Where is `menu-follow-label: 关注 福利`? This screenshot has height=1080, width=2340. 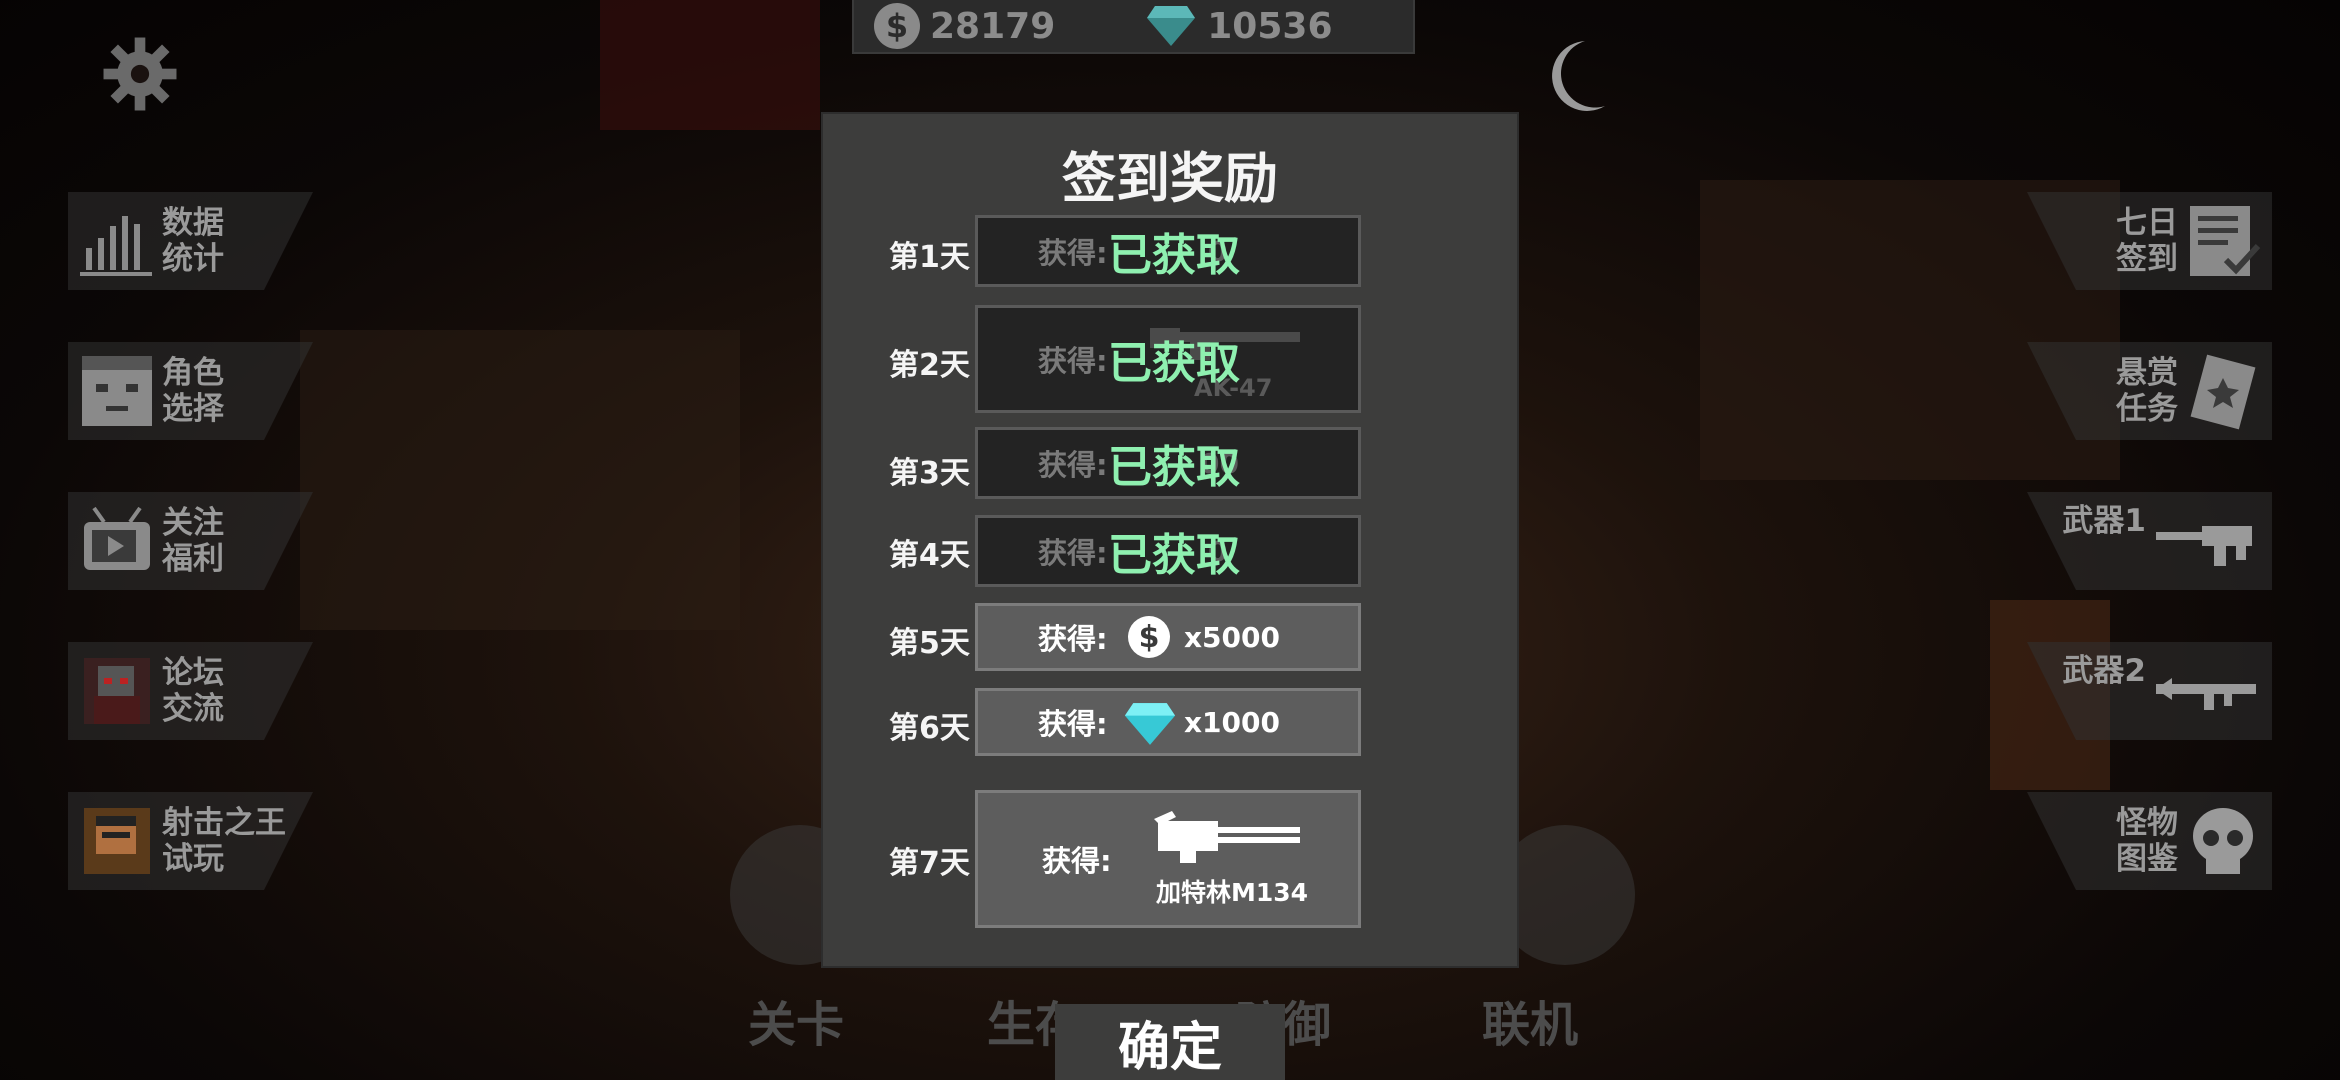
menu-follow-label: 关注 福利 is located at coordinates (193, 541).